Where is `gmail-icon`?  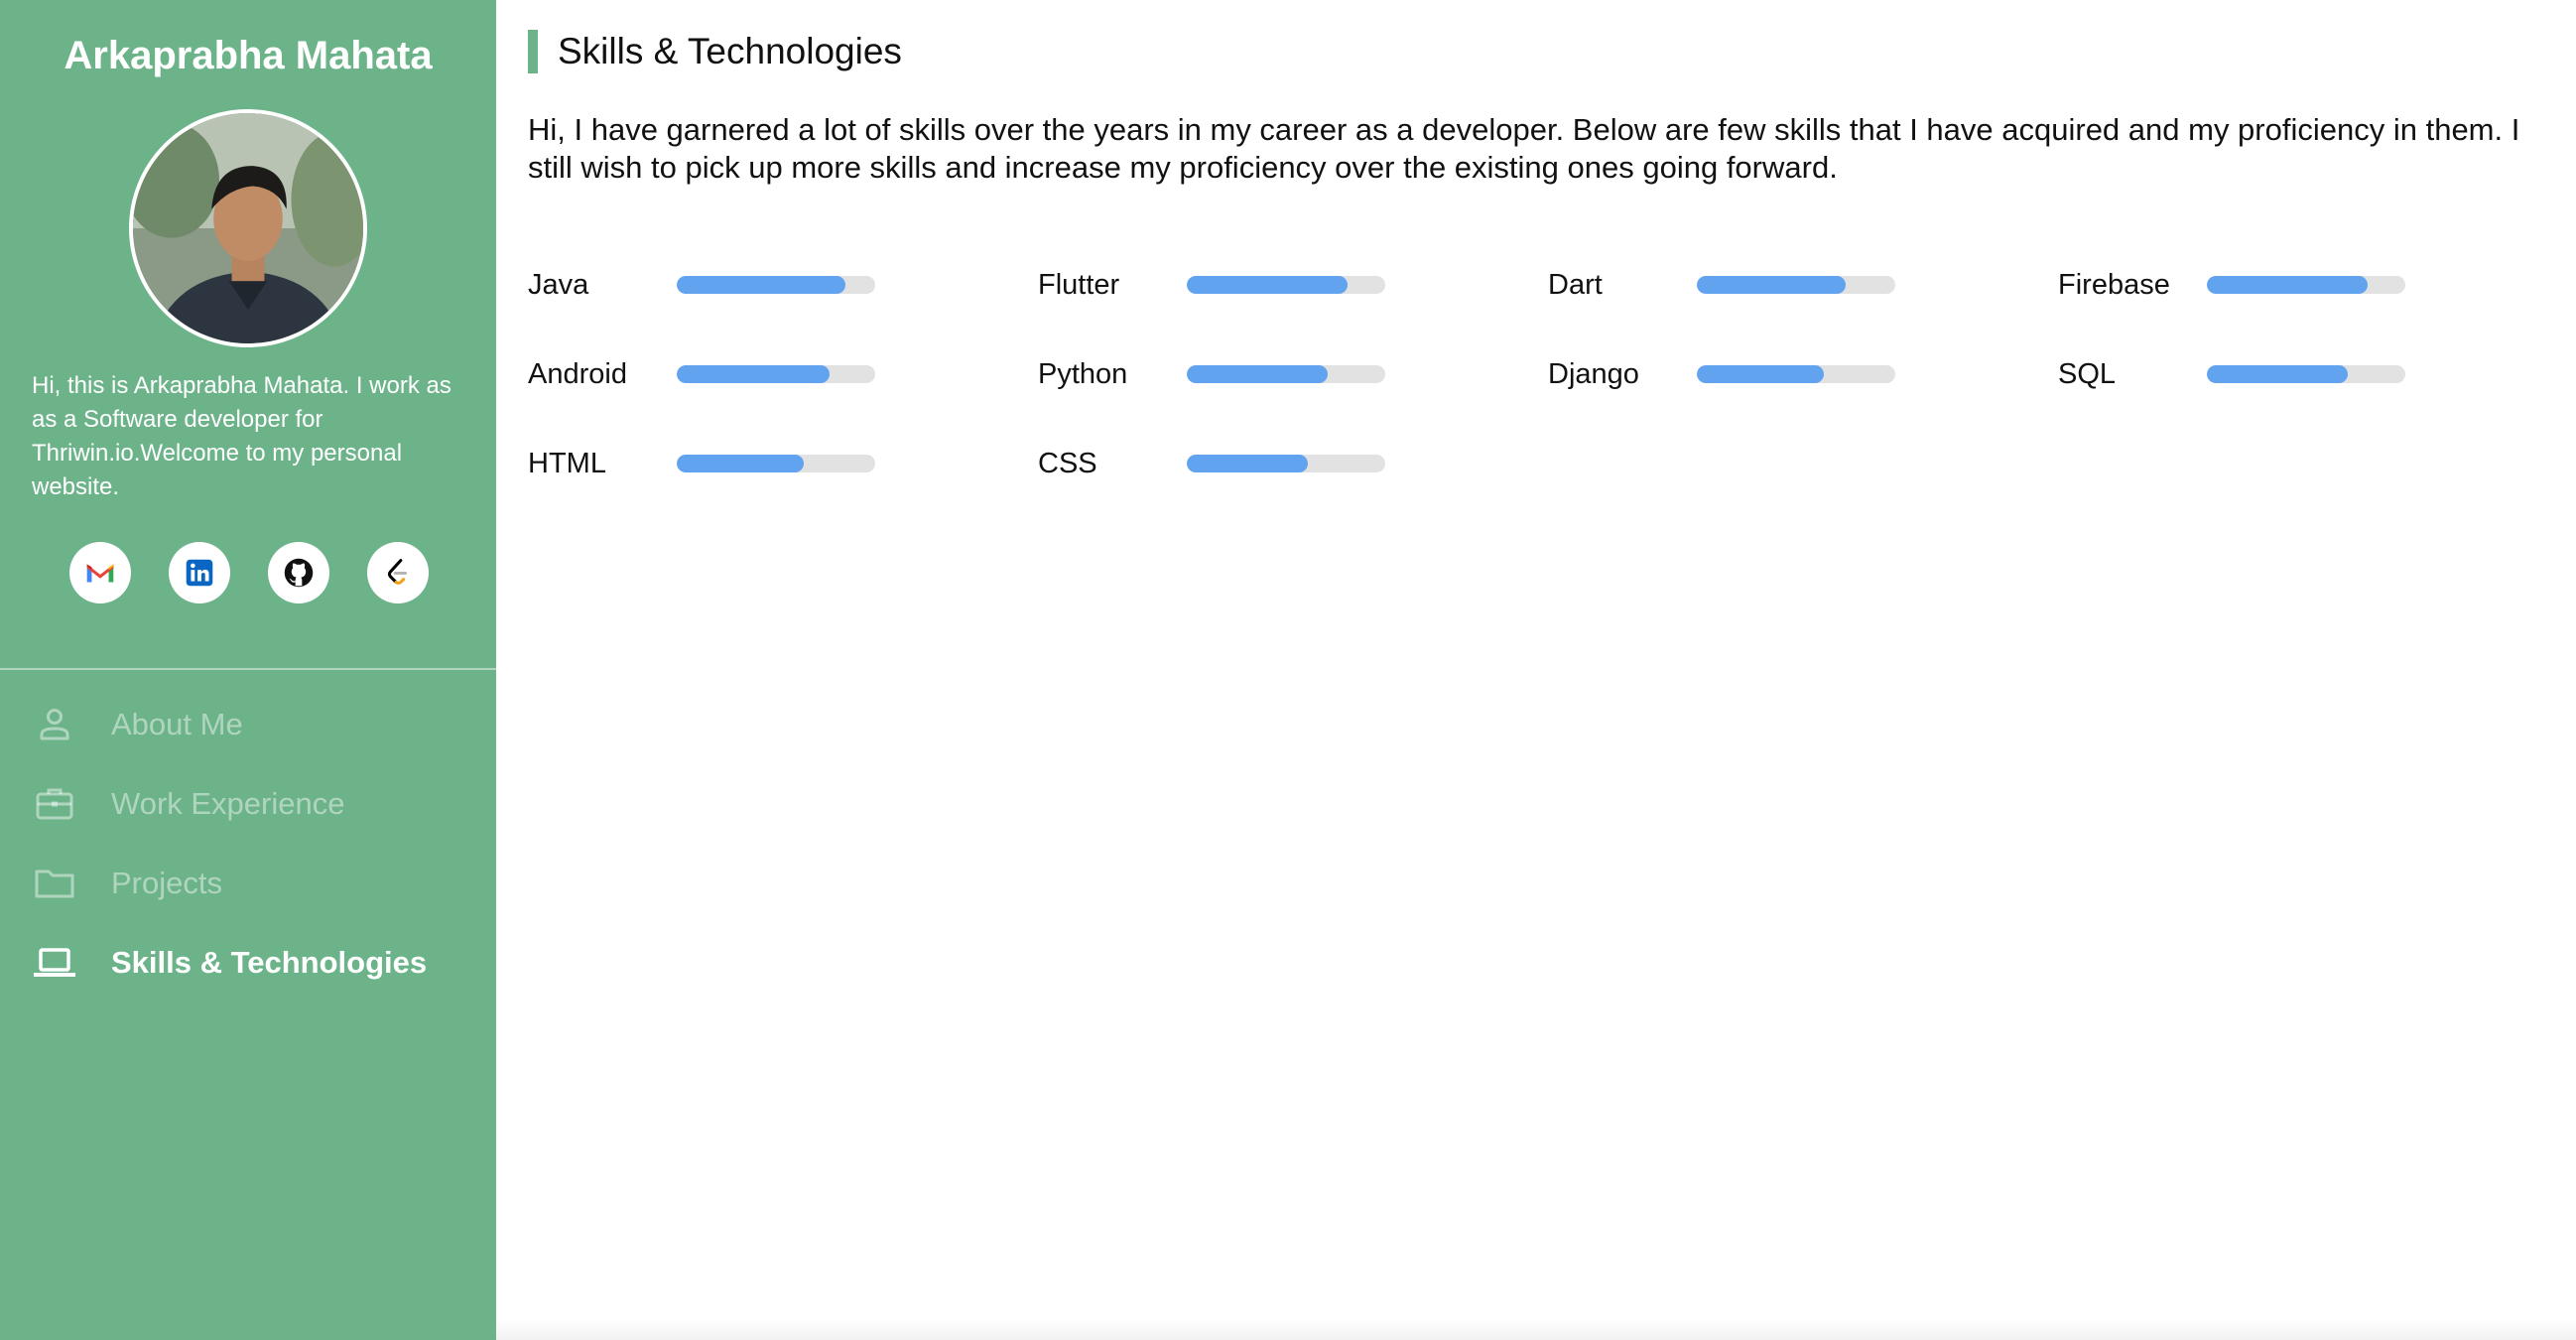 gmail-icon is located at coordinates (100, 573).